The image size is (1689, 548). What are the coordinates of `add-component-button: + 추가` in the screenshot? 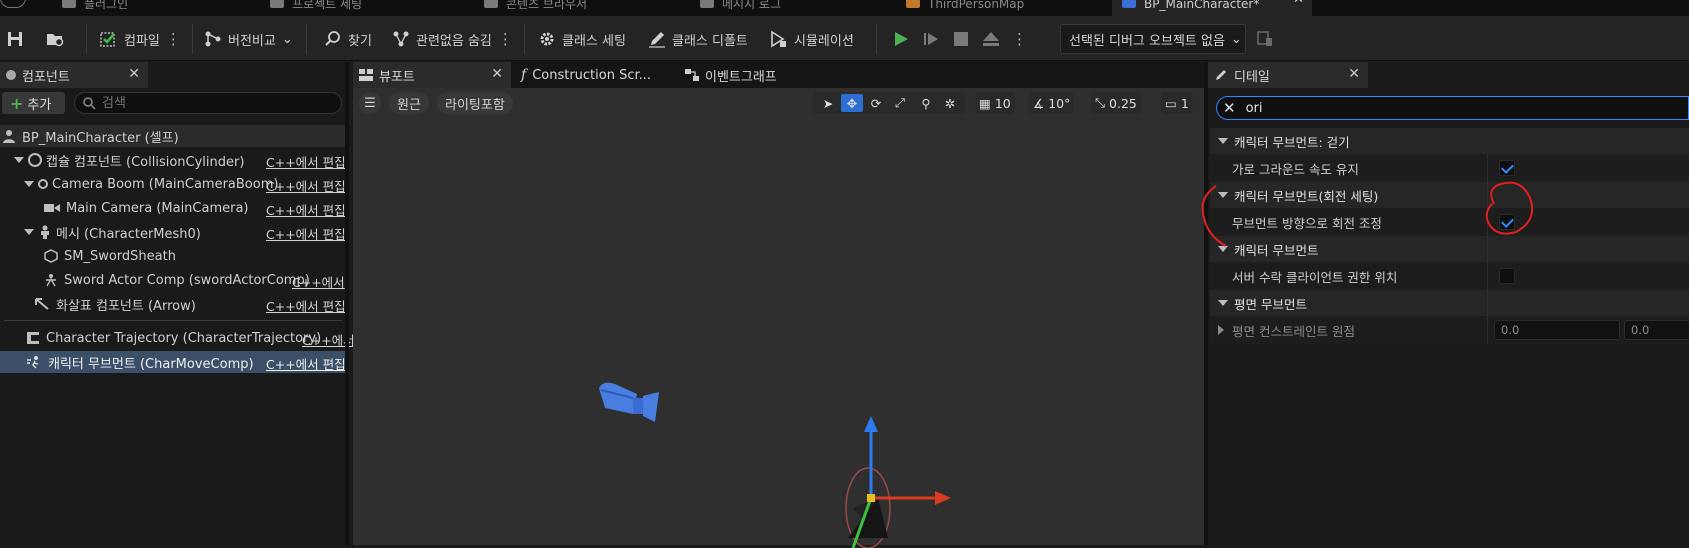 It's located at (33, 103).